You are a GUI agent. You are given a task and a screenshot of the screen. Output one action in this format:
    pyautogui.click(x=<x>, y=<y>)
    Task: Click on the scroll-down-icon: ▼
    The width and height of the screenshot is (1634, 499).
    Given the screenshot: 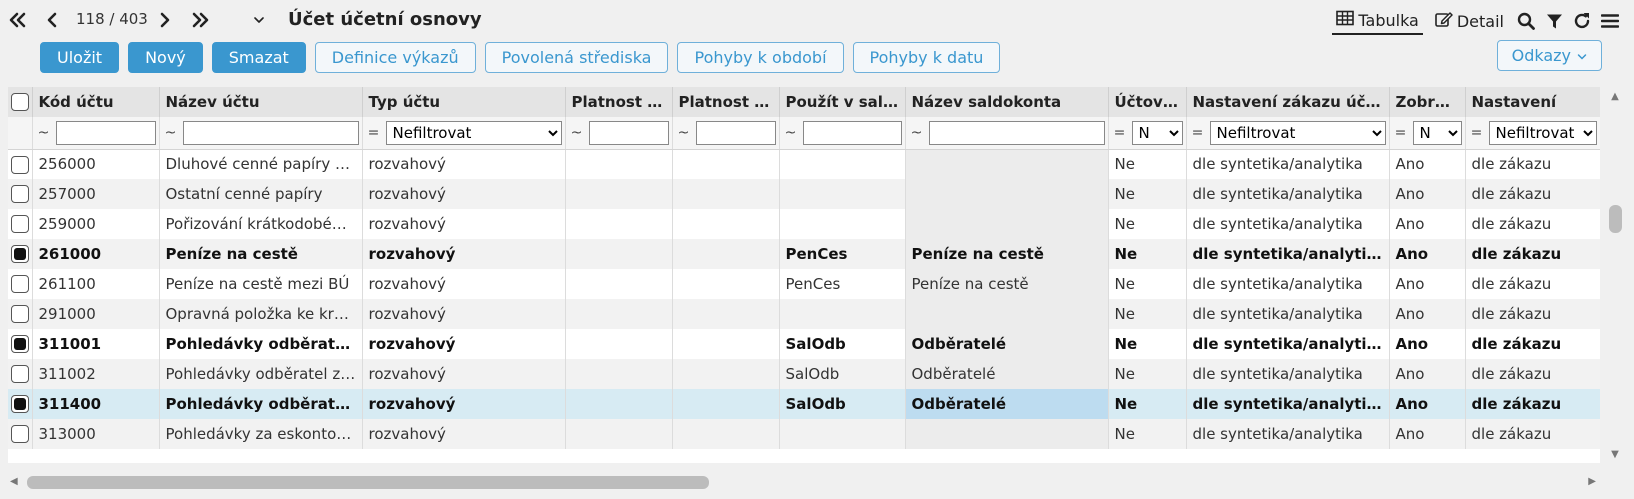 What is the action you would take?
    pyautogui.click(x=1615, y=454)
    